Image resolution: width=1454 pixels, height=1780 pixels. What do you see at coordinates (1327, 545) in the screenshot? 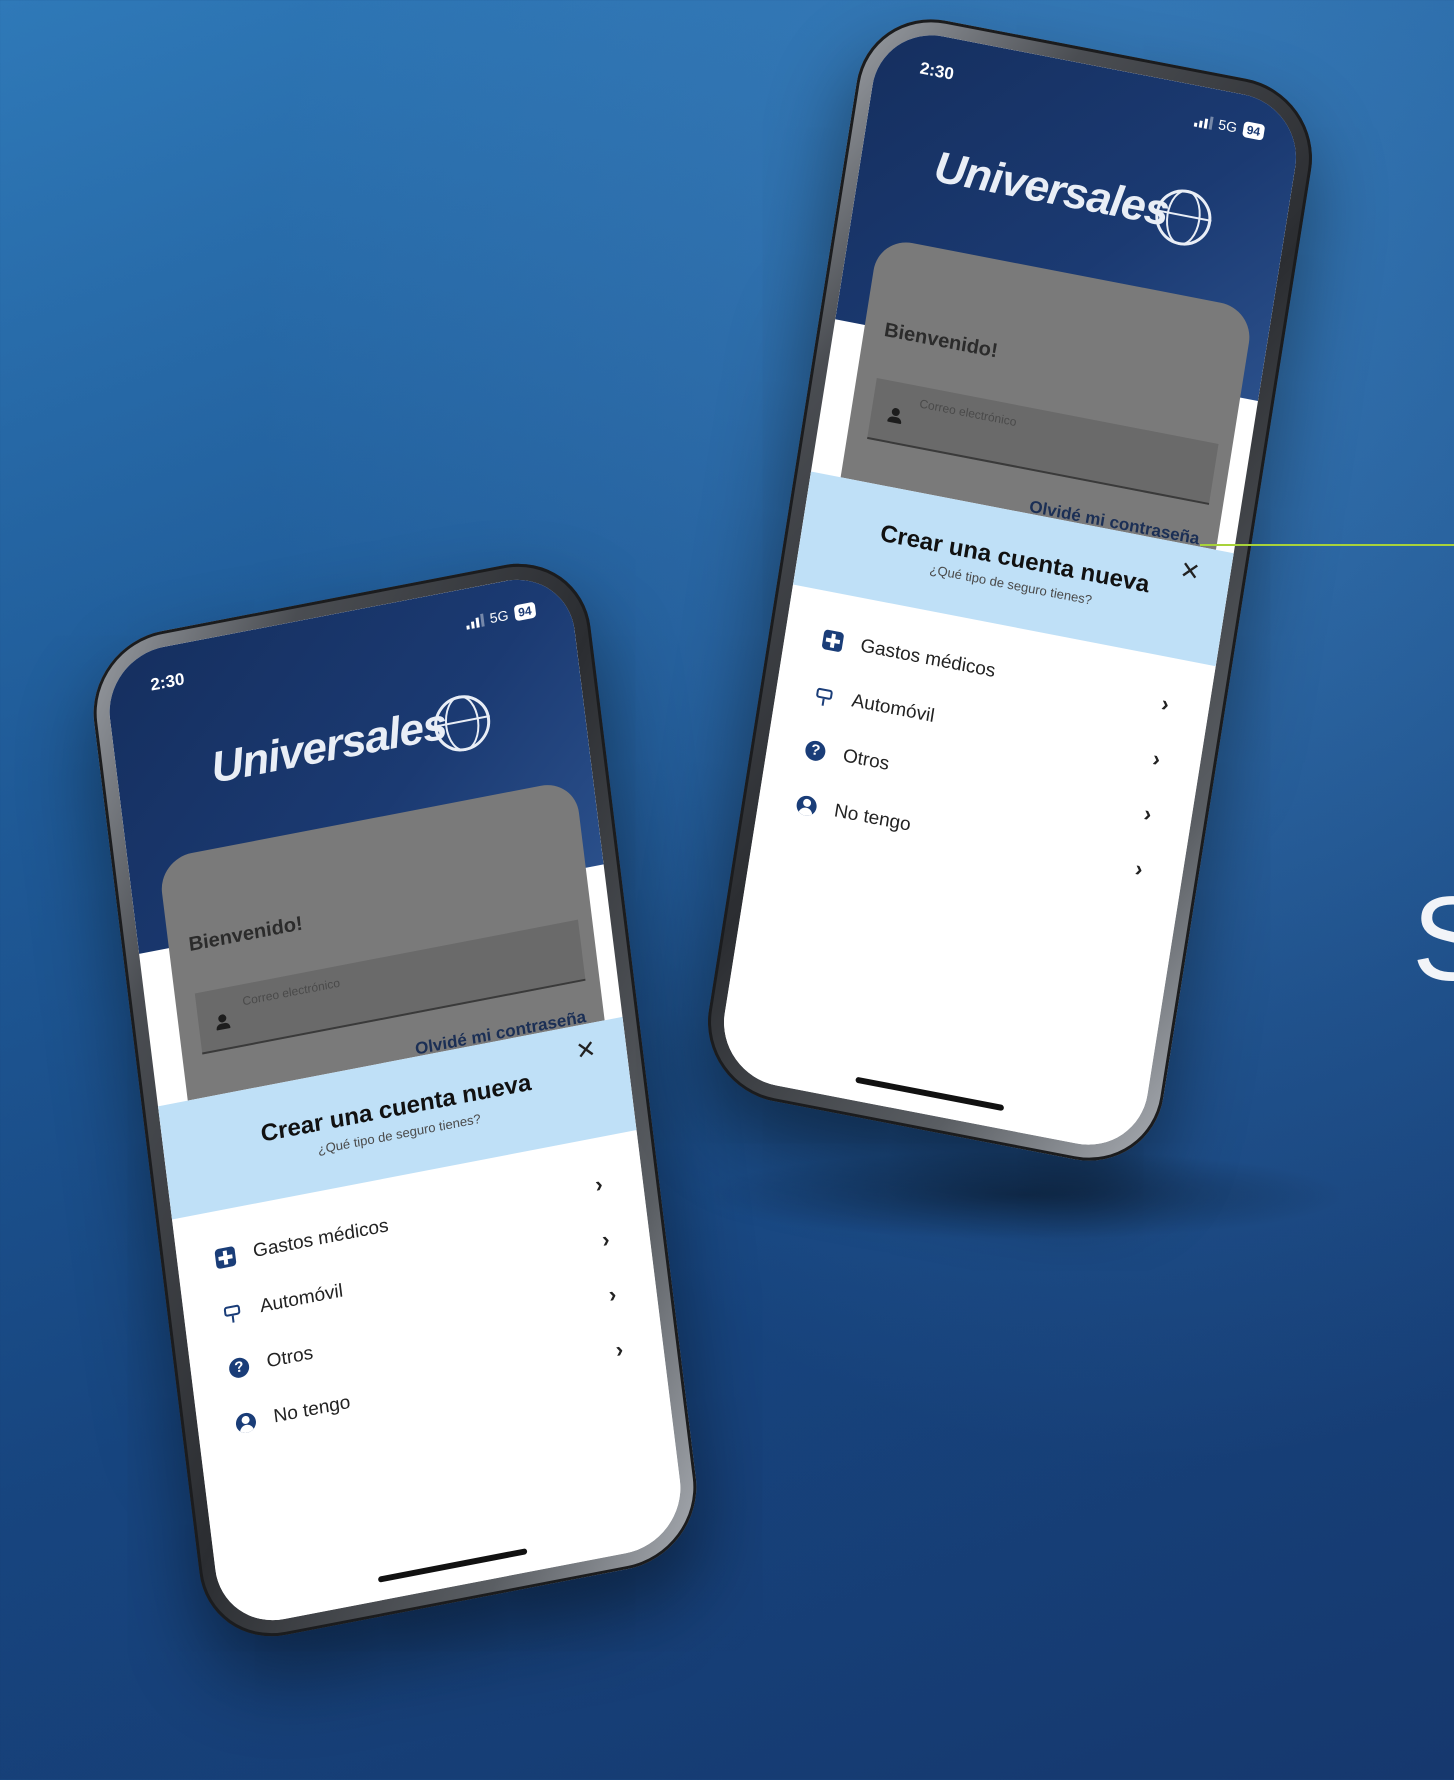
I see `callout-line` at bounding box center [1327, 545].